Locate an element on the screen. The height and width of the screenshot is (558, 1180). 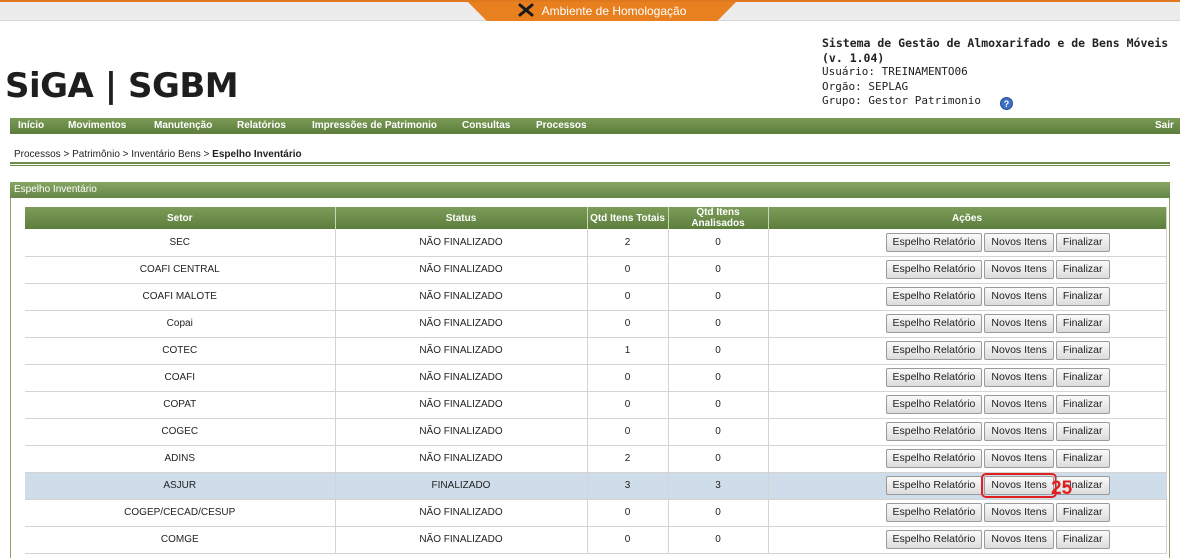
cell-setor: COTEC is located at coordinates (180, 351).